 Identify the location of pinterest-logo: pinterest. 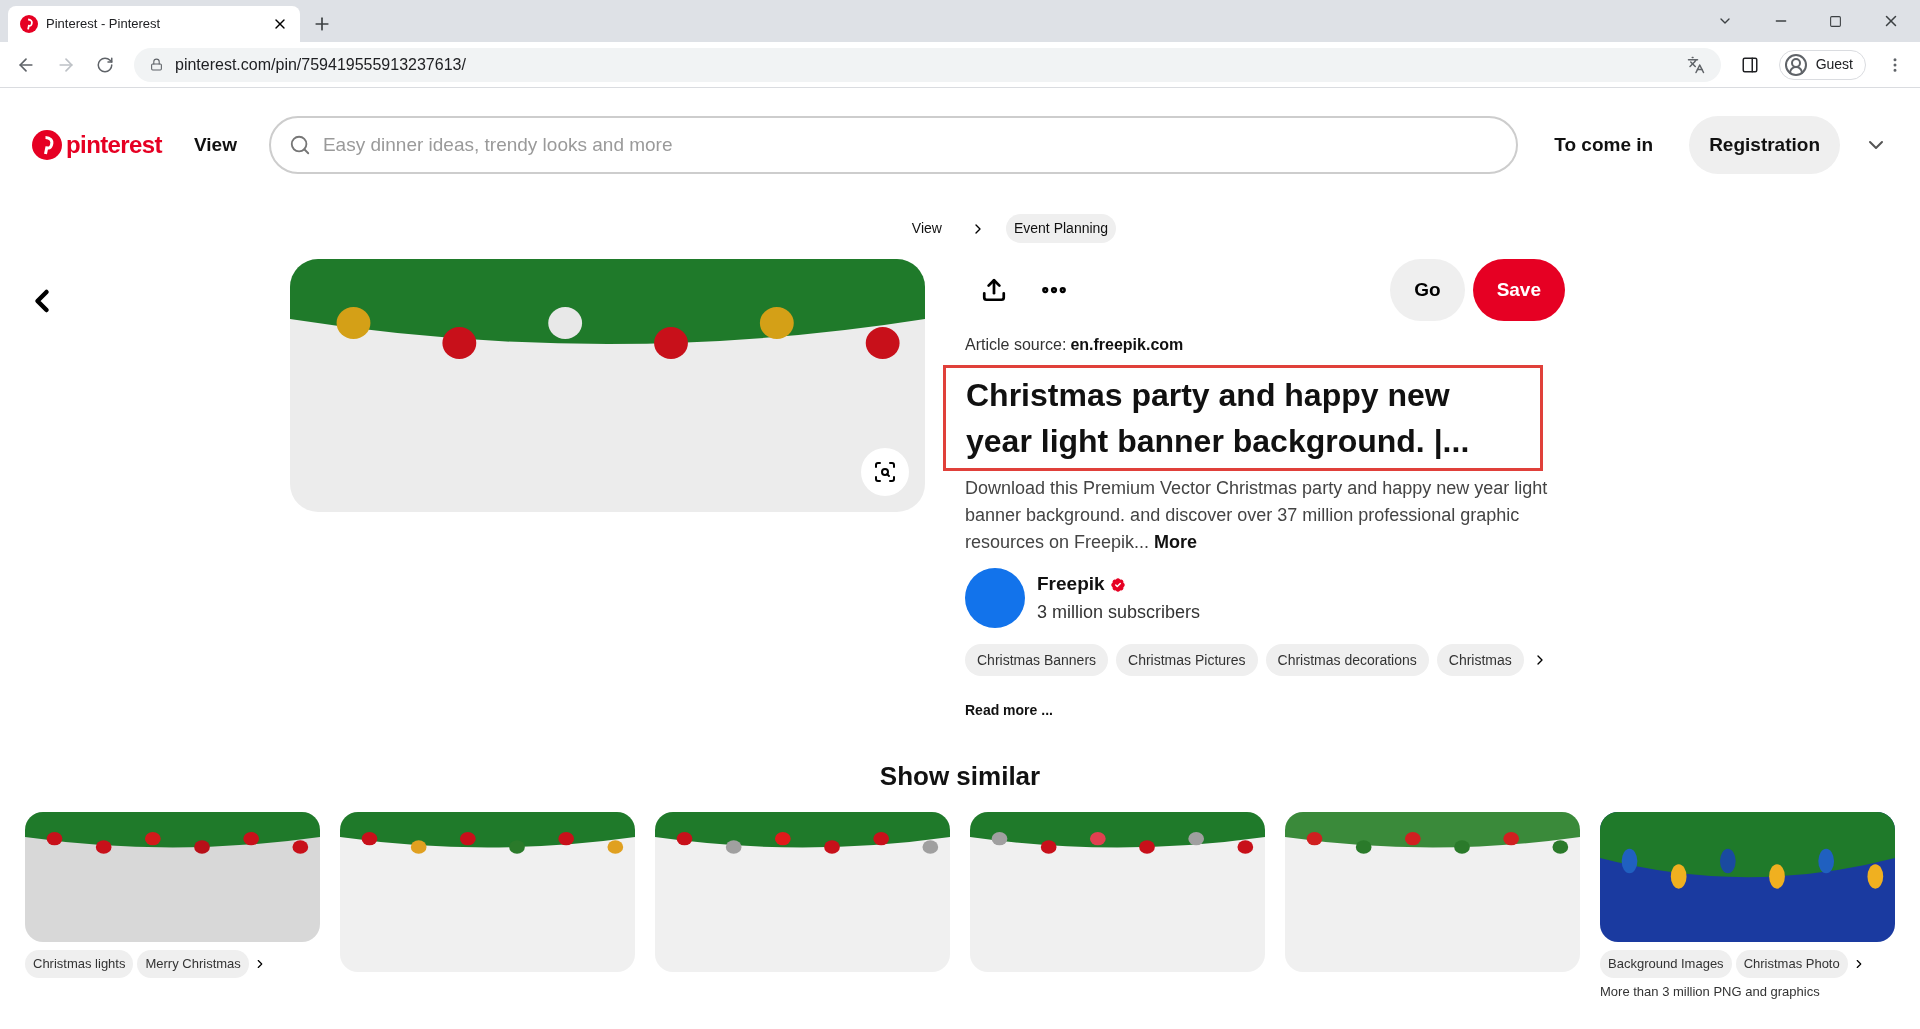
(97, 145).